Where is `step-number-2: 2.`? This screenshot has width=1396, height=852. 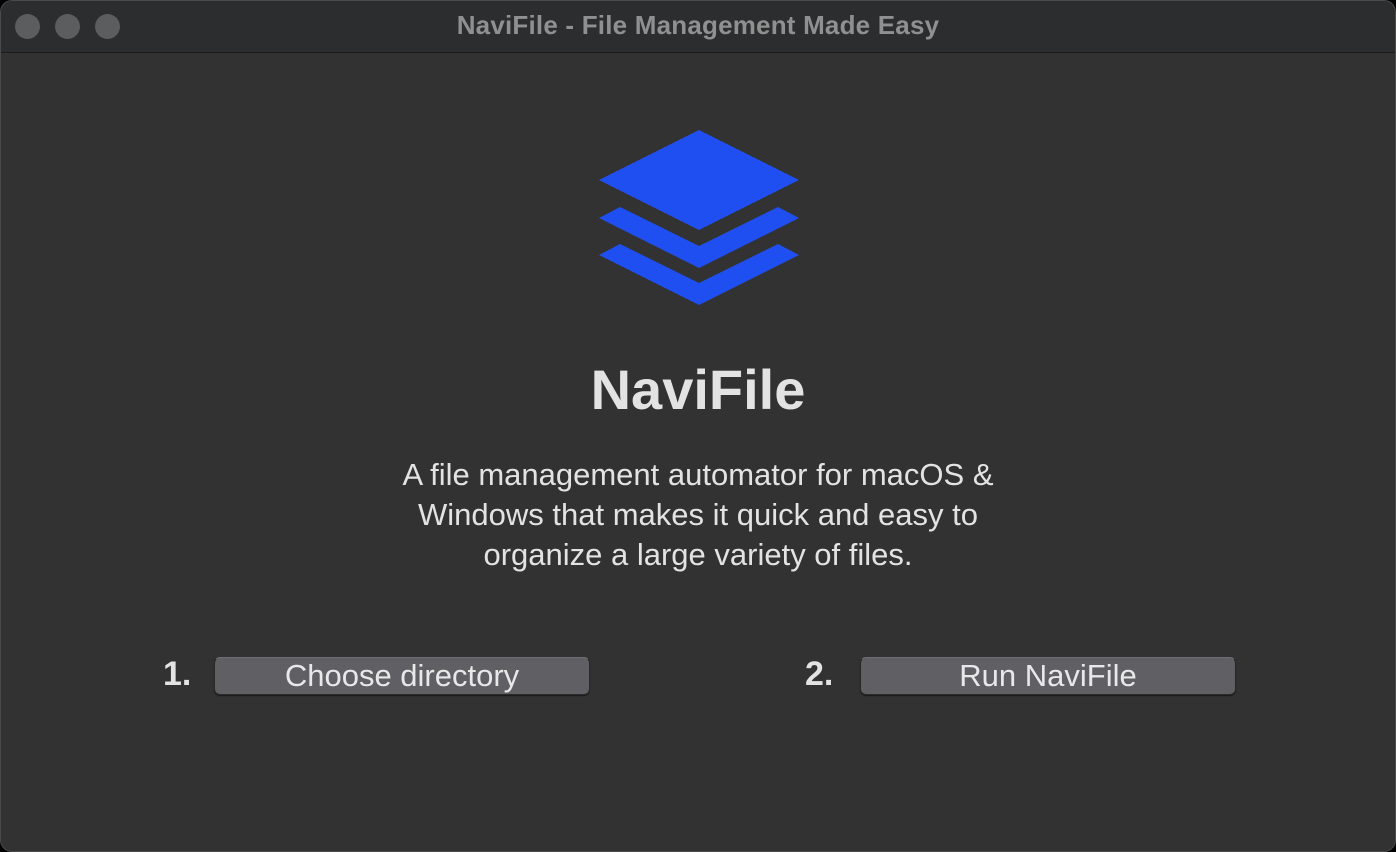 step-number-2: 2. is located at coordinates (819, 674).